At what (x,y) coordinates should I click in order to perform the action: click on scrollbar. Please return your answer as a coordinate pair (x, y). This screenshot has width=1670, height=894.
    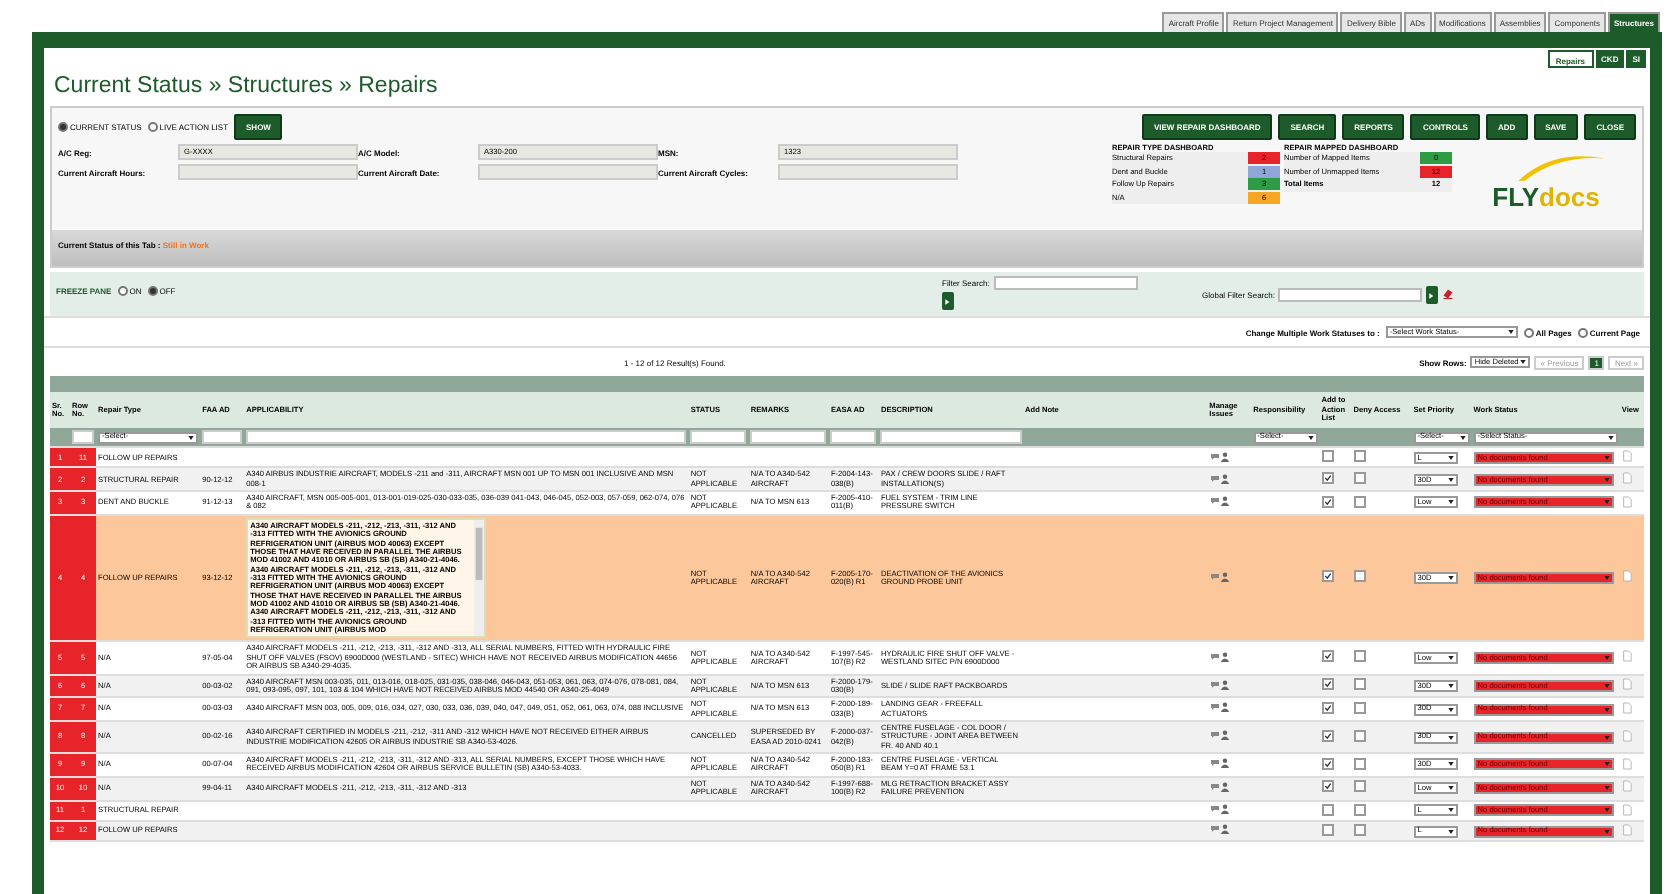
    Looking at the image, I should click on (479, 578).